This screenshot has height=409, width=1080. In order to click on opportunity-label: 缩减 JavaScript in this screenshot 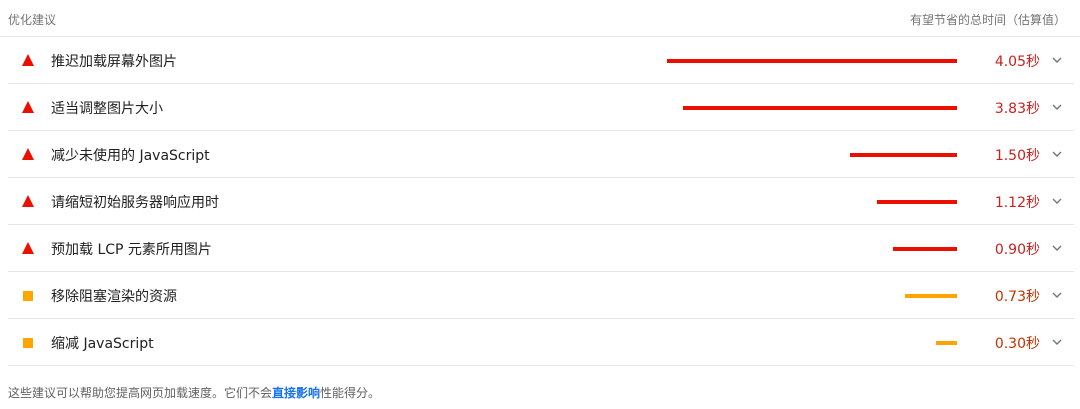, I will do `click(102, 344)`.